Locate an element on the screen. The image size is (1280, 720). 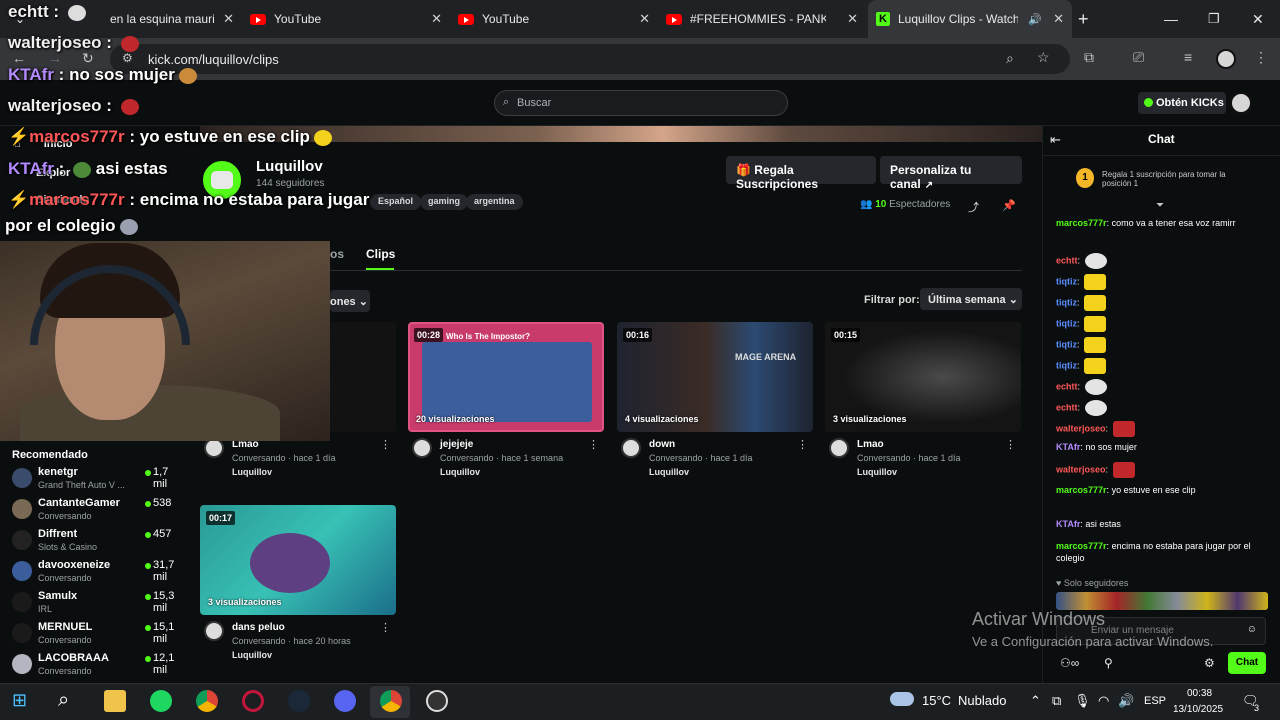
bookmark-star-icon: ☆ is located at coordinates (1043, 57).